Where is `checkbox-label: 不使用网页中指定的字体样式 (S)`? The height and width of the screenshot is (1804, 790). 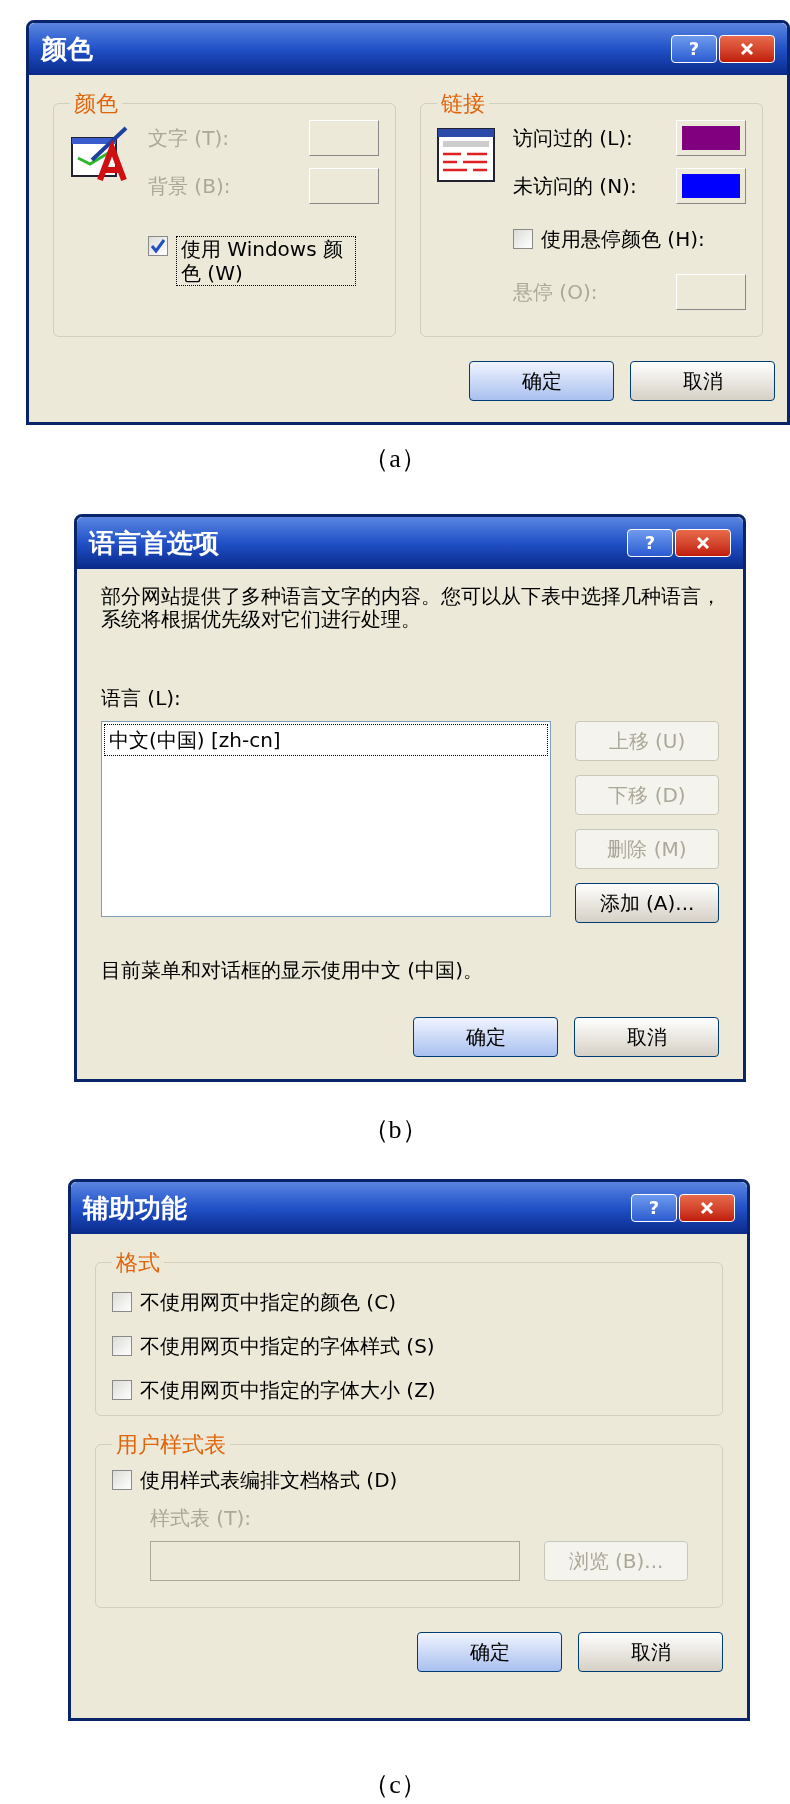 checkbox-label: 不使用网页中指定的字体样式 (S) is located at coordinates (287, 1346).